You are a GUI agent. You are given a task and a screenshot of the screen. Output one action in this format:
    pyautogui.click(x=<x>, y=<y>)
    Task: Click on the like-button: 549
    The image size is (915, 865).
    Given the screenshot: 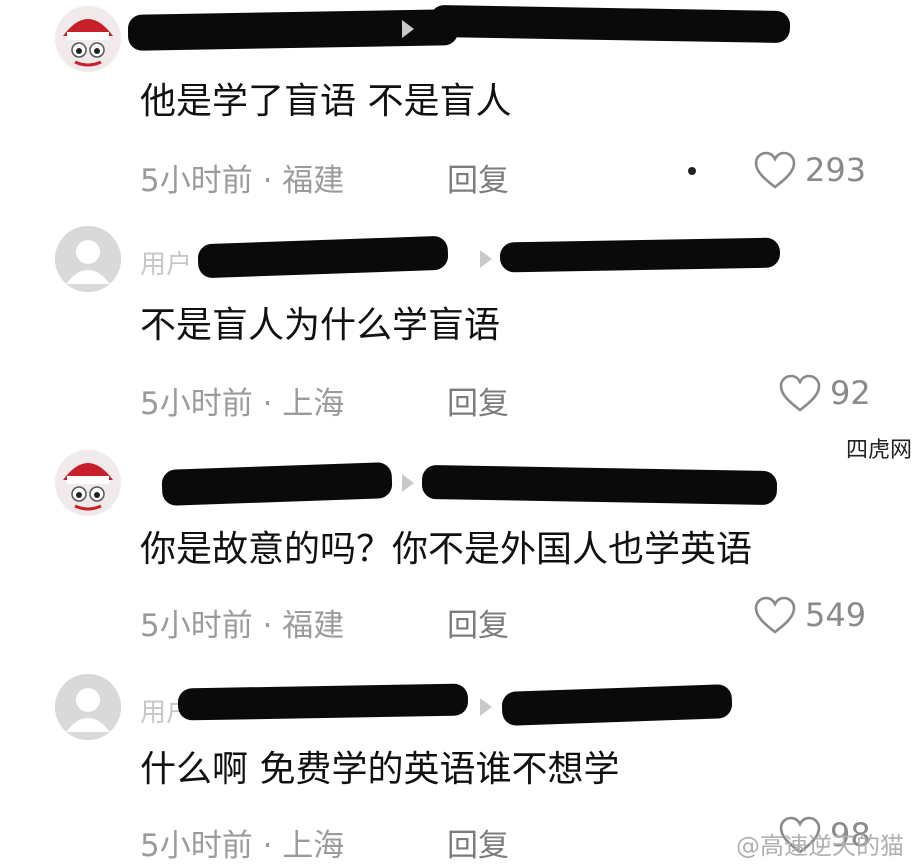 What is the action you would take?
    pyautogui.click(x=809, y=615)
    